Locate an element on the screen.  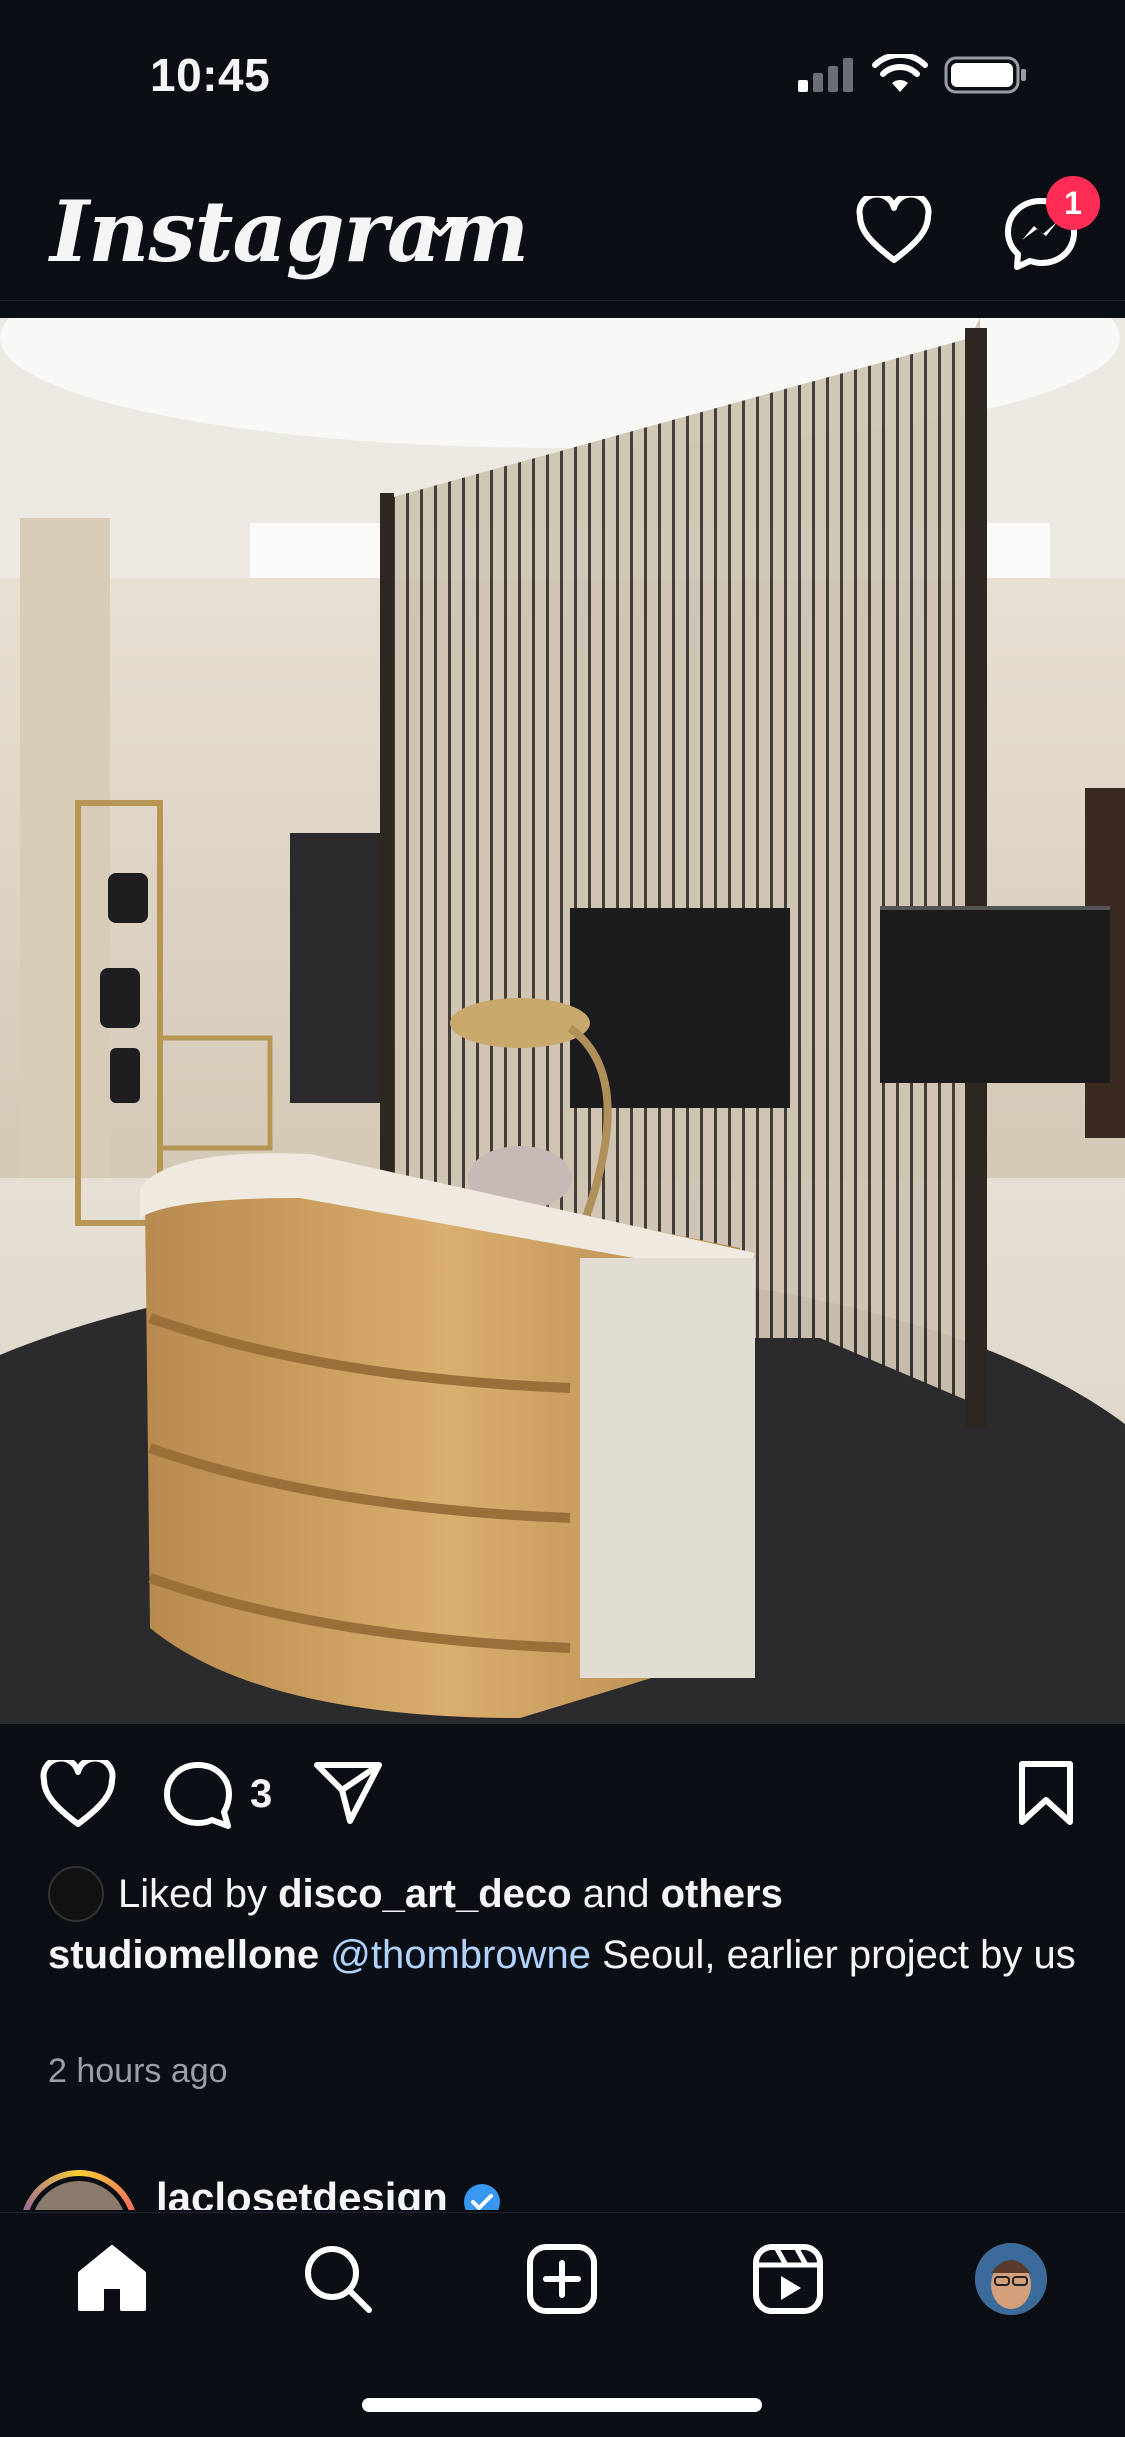
app-header: Instagram is located at coordinates (562, 230).